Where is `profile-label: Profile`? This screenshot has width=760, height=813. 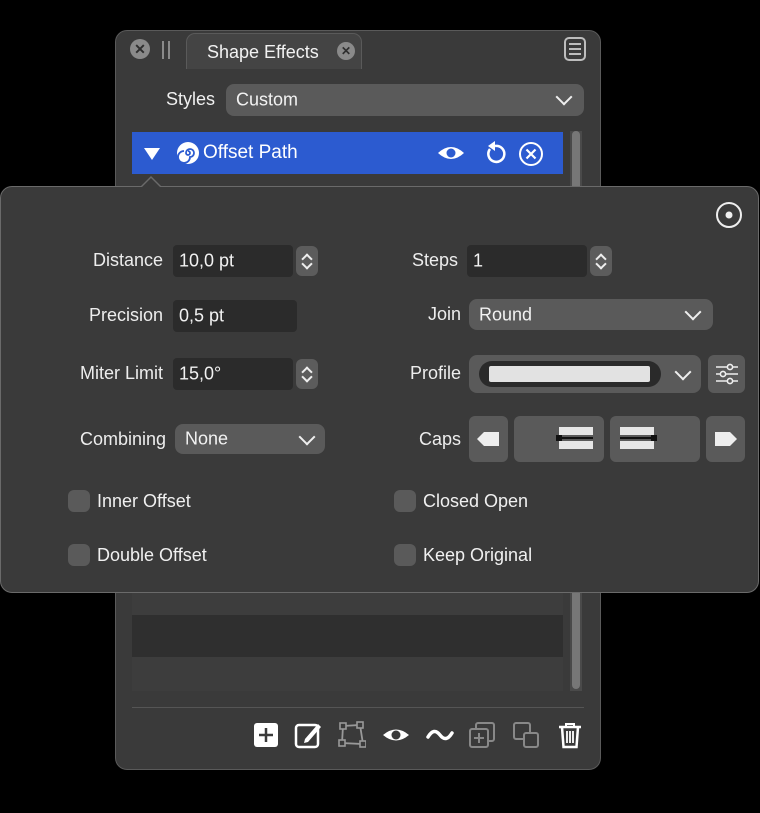 profile-label: Profile is located at coordinates (435, 373).